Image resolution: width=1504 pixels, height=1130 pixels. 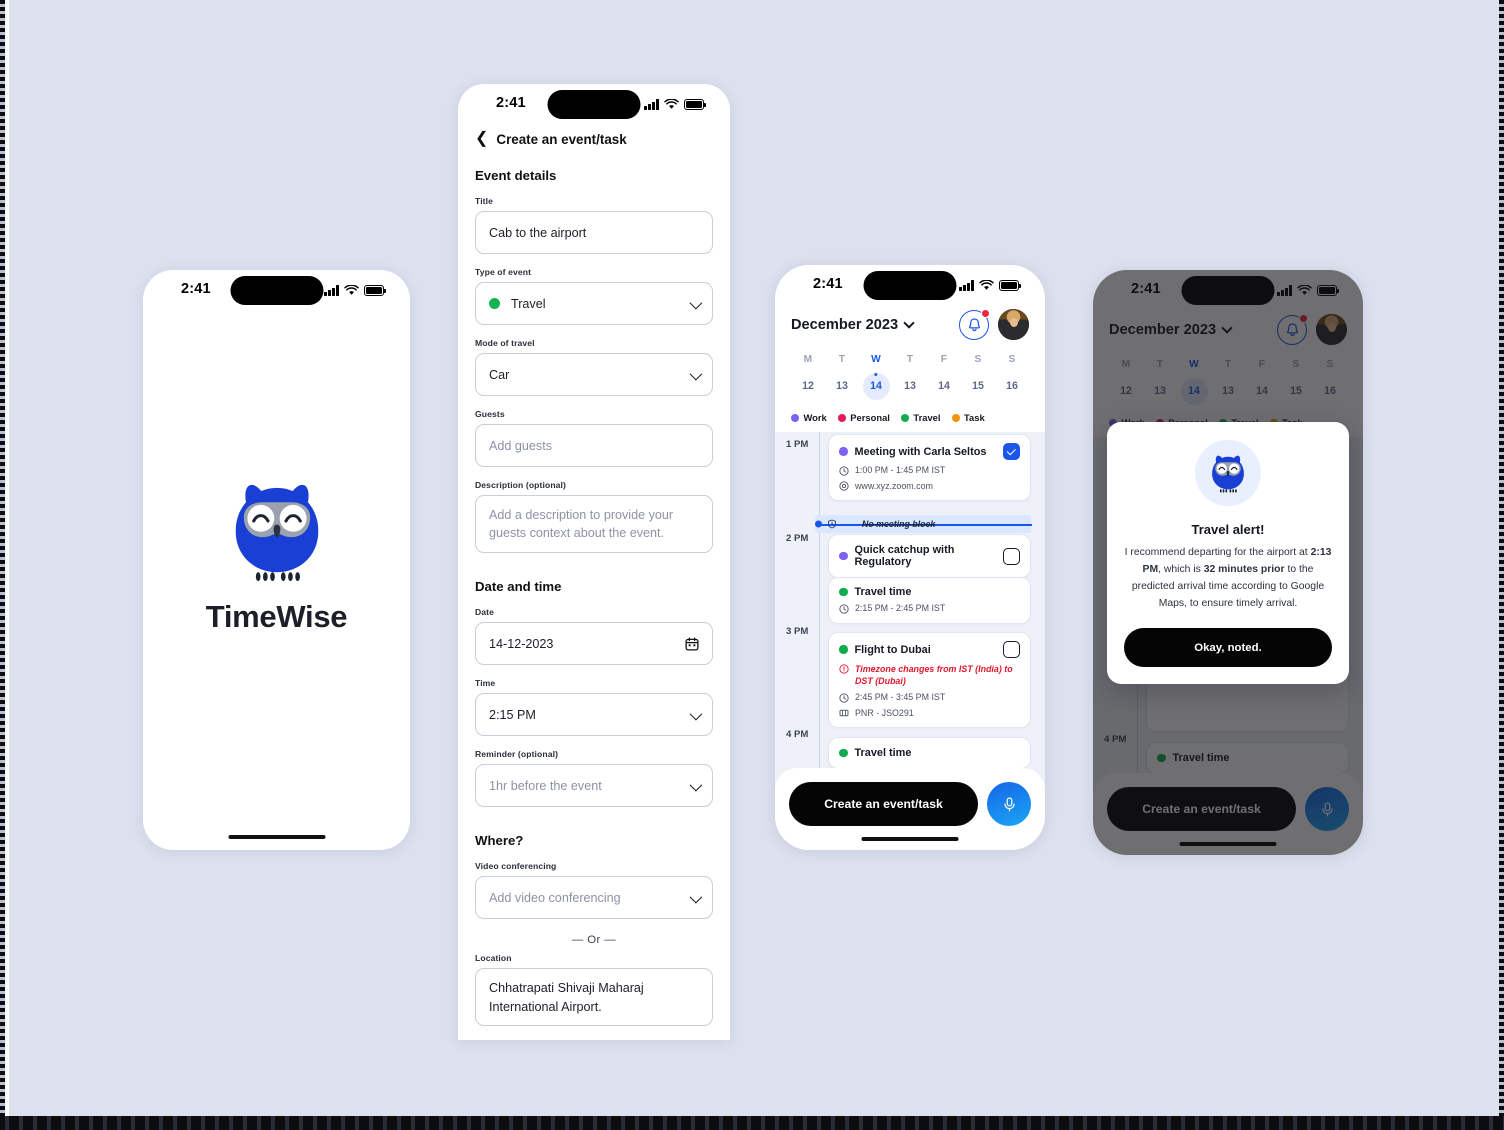 What do you see at coordinates (594, 785) in the screenshot?
I see `reminder-select: 1hr before the event` at bounding box center [594, 785].